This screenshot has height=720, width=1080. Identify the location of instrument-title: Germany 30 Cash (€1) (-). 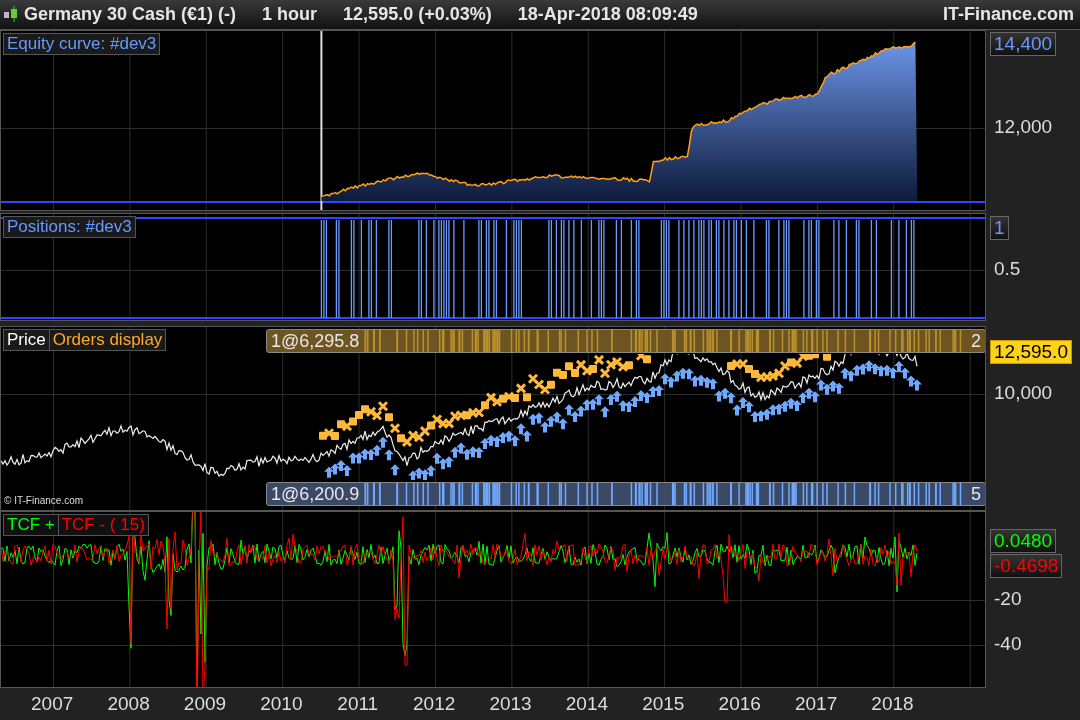
(130, 14).